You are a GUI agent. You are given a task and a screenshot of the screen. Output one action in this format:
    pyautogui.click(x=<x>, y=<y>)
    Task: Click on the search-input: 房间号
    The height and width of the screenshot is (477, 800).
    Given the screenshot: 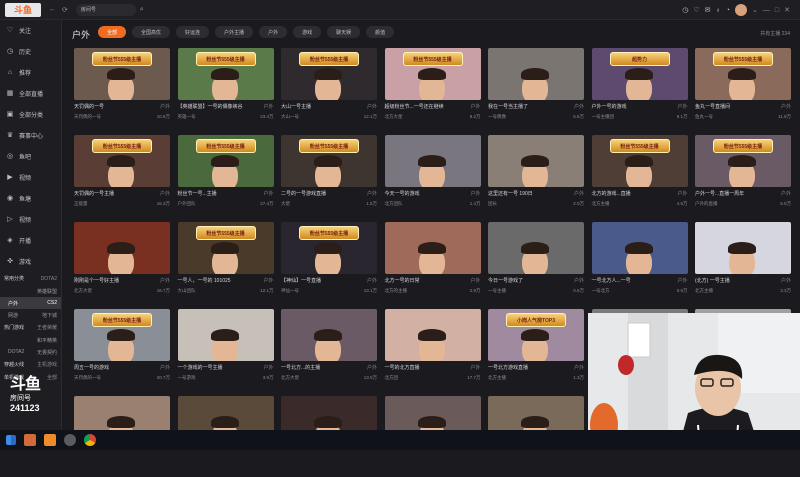 What is the action you would take?
    pyautogui.click(x=105, y=9)
    